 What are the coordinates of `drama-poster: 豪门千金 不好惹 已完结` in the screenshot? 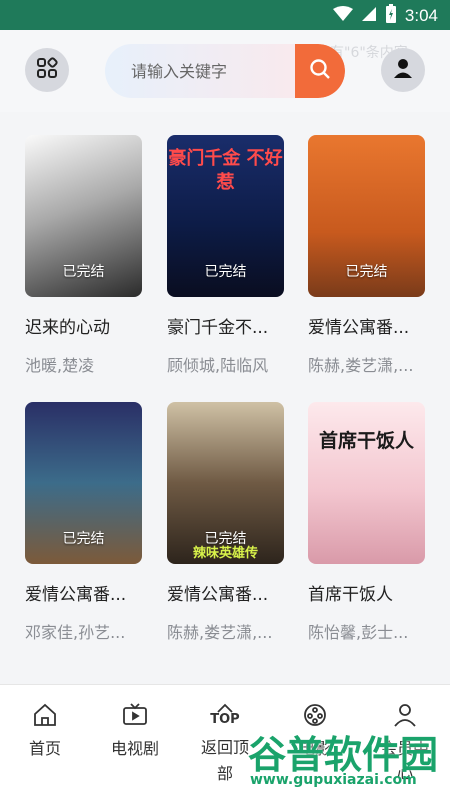 It's located at (225, 216).